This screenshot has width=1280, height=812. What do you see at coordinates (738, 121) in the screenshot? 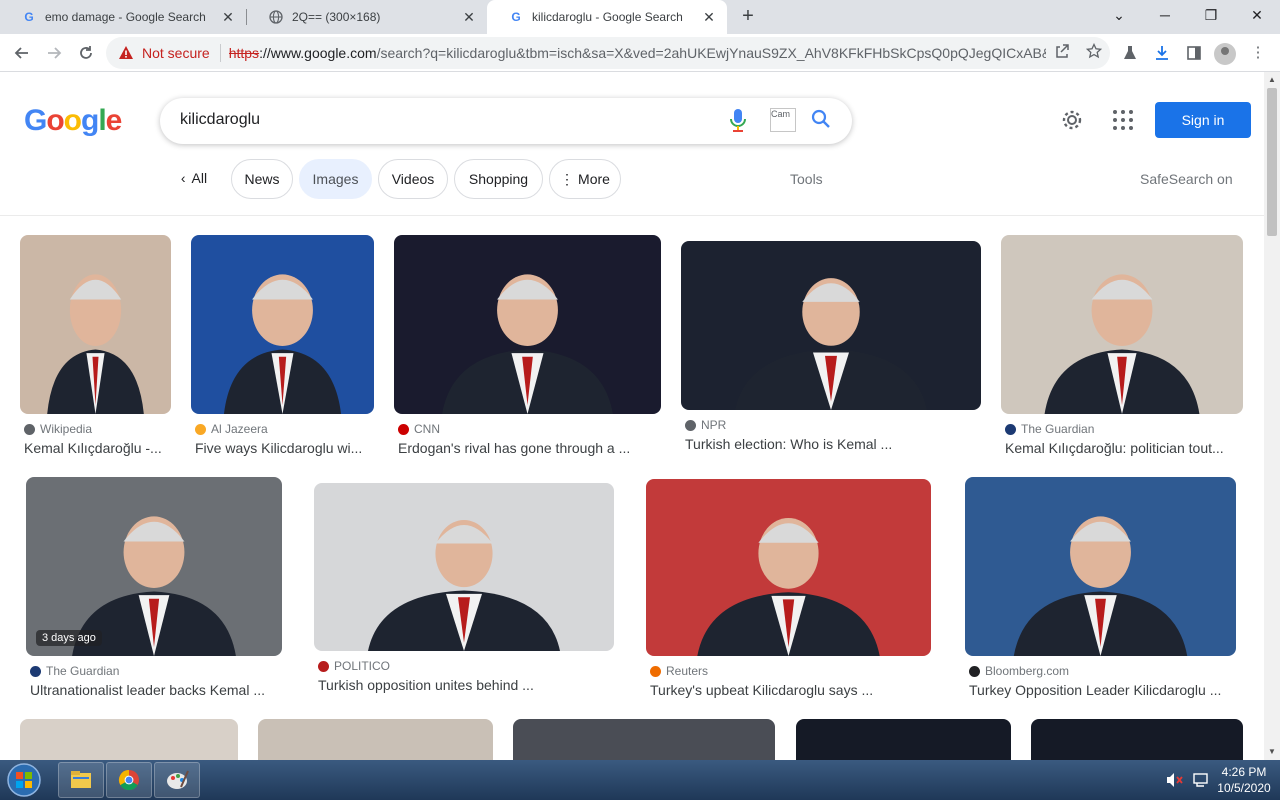
I see `microphone-icon` at bounding box center [738, 121].